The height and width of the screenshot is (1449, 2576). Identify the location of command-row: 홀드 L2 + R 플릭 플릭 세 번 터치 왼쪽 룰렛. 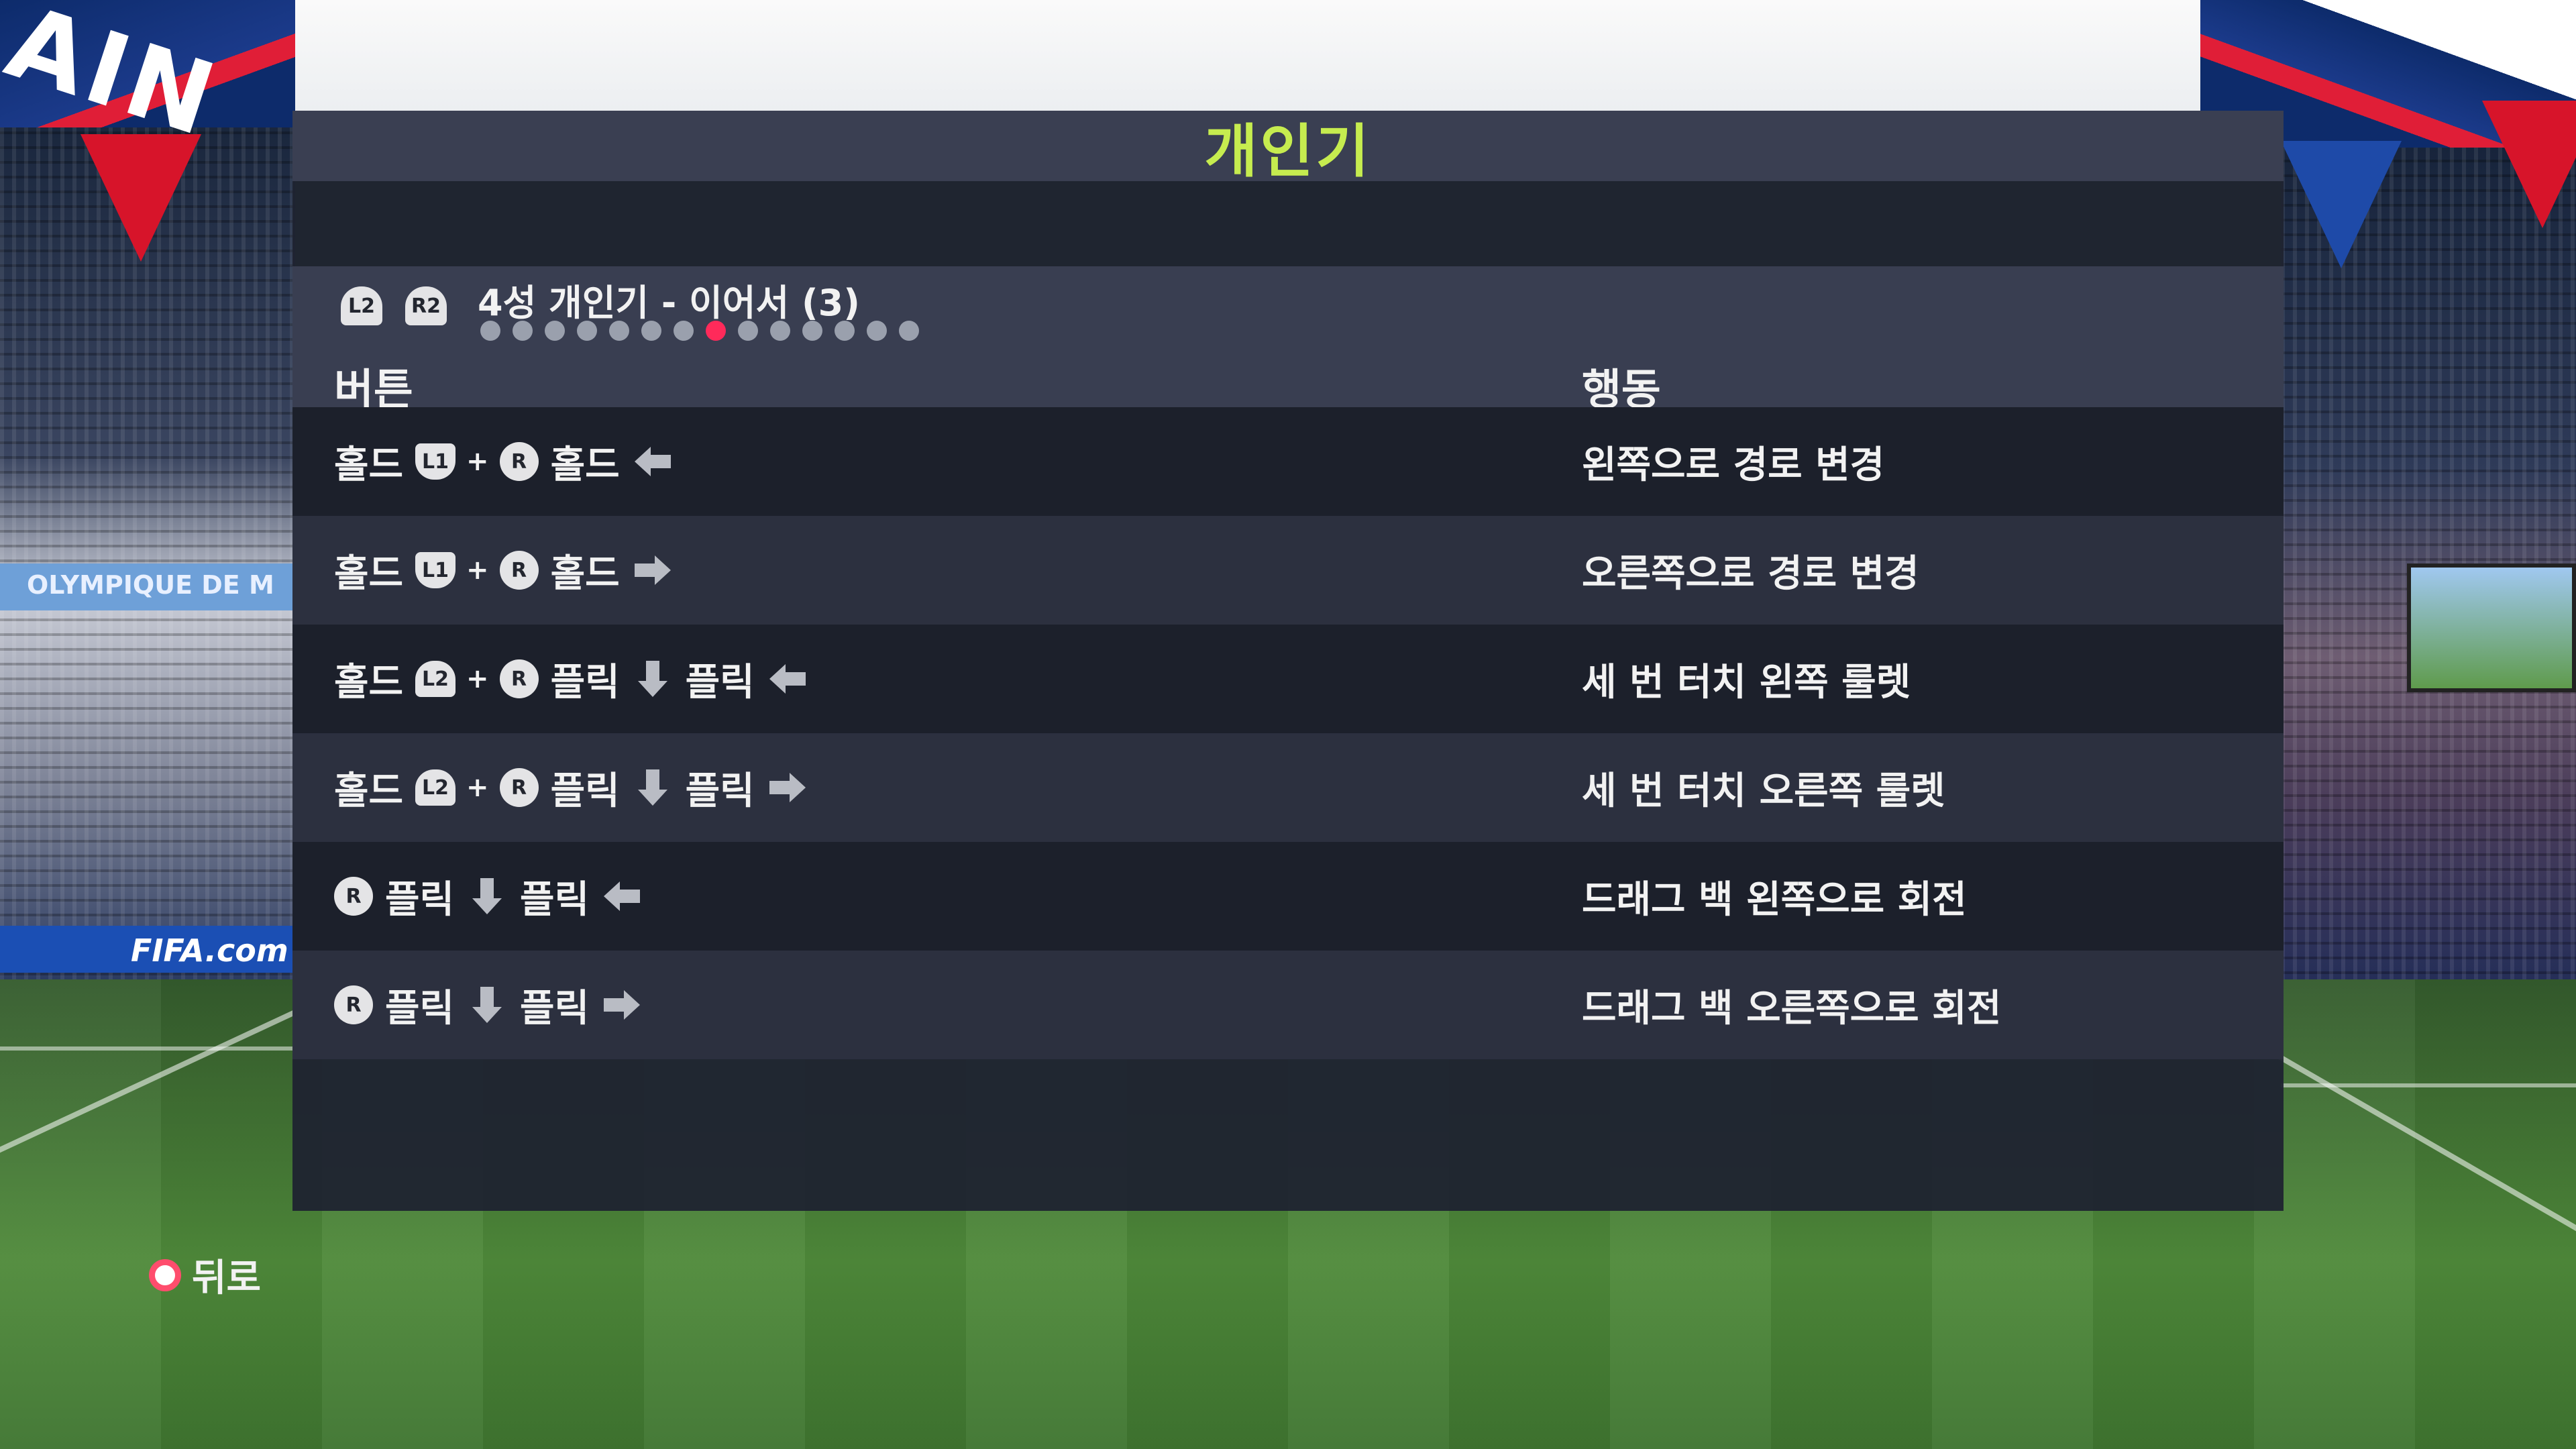
(1288, 679).